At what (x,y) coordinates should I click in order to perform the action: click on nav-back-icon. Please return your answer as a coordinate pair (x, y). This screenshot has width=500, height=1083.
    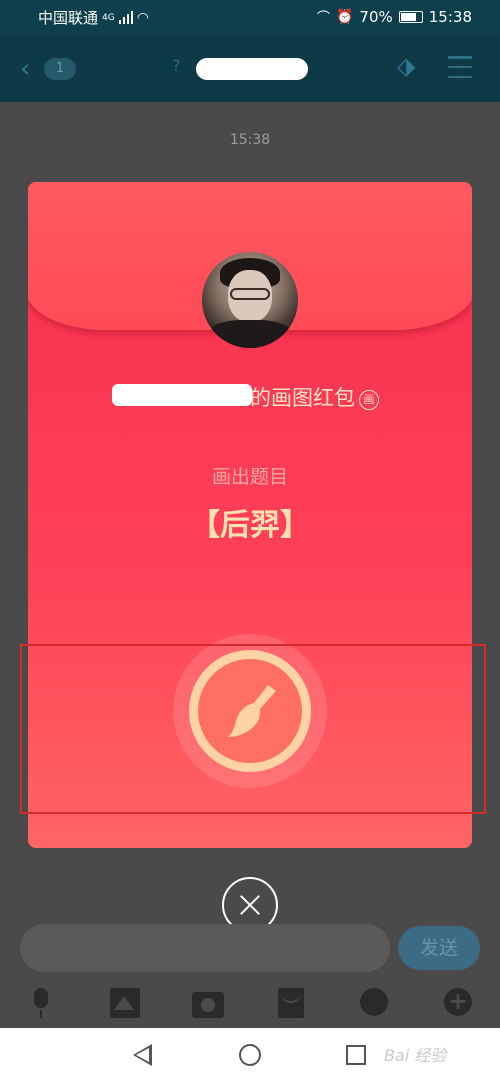
    Looking at the image, I should click on (142, 1055).